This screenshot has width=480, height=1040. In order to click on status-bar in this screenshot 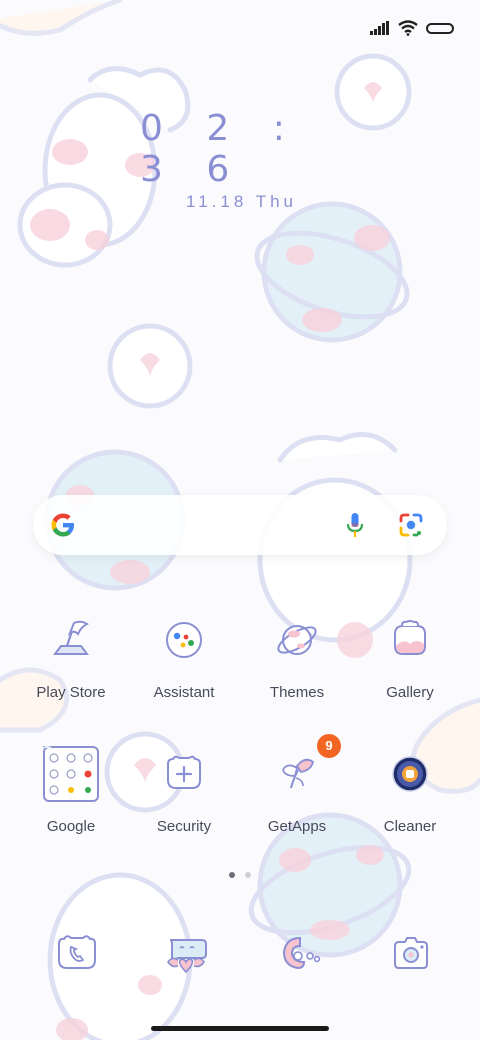, I will do `click(412, 28)`.